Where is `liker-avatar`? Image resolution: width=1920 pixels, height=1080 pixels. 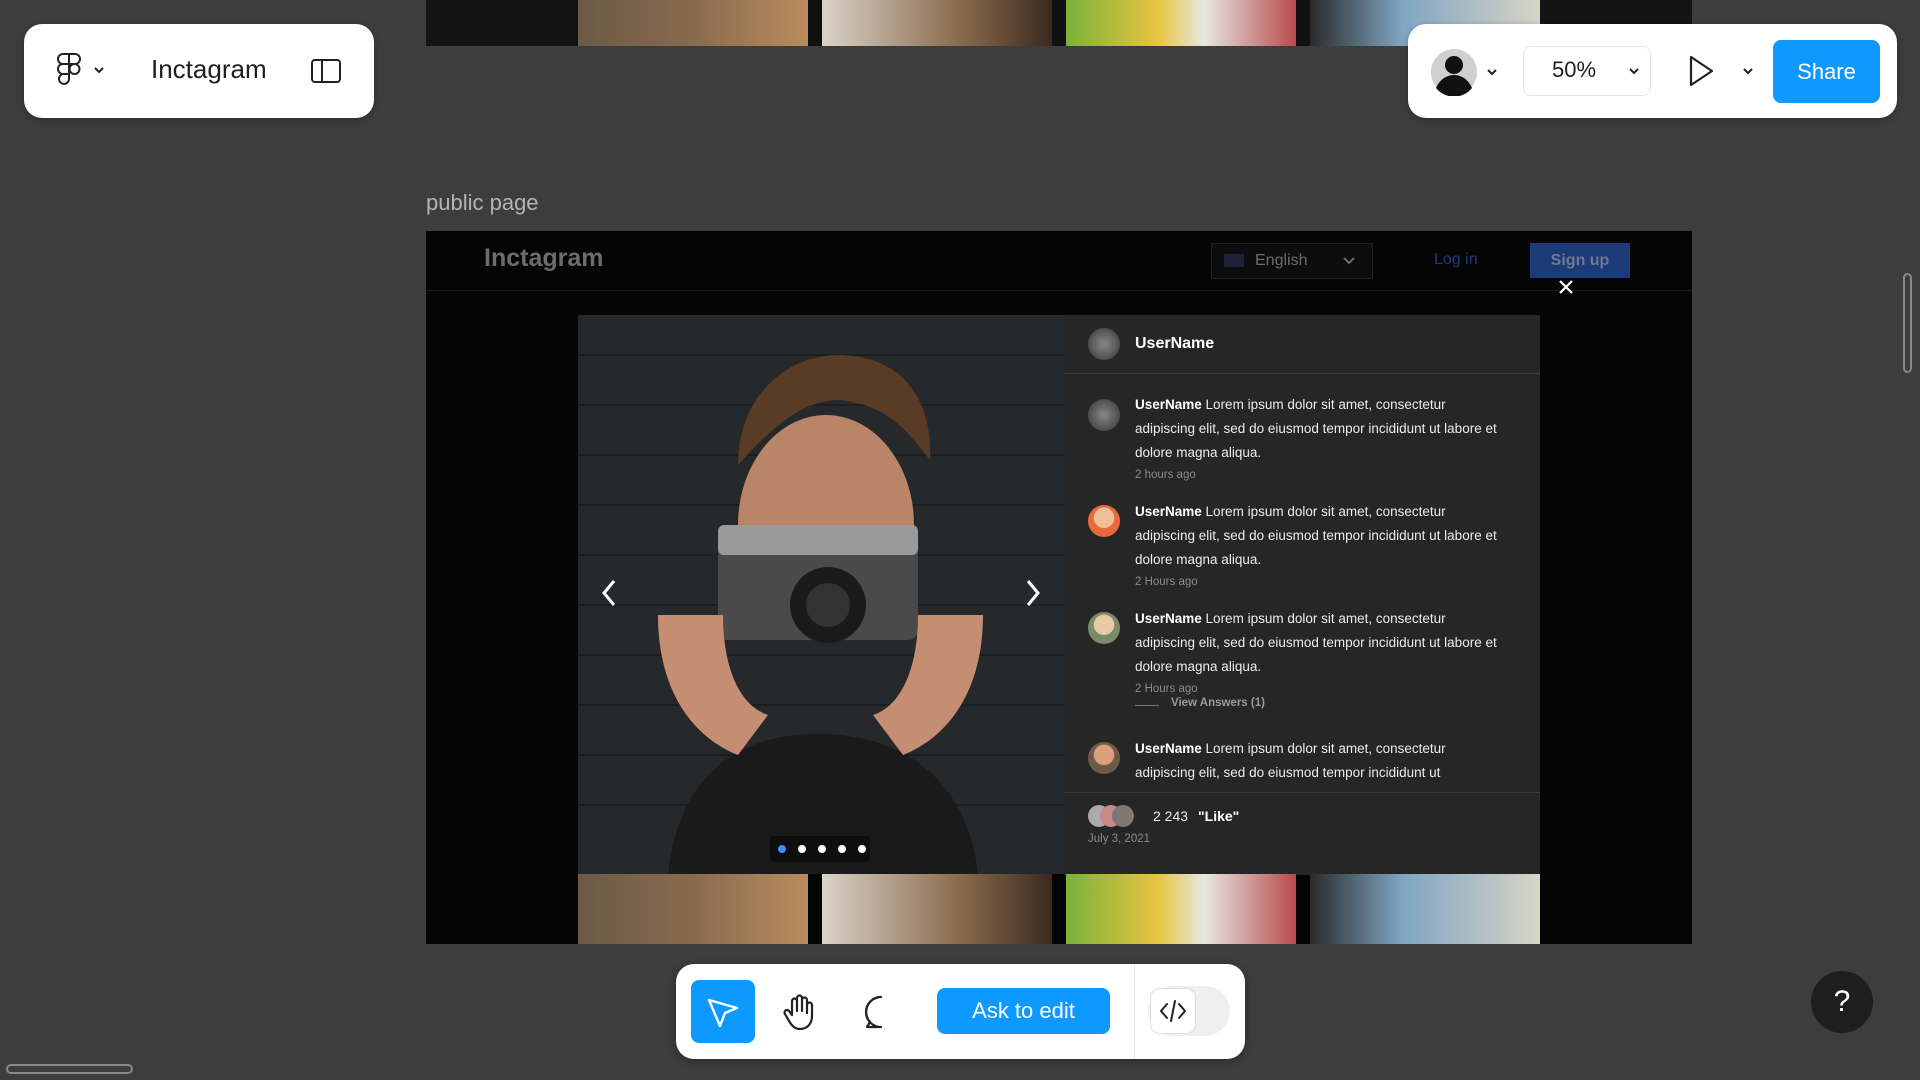
liker-avatar is located at coordinates (1123, 816).